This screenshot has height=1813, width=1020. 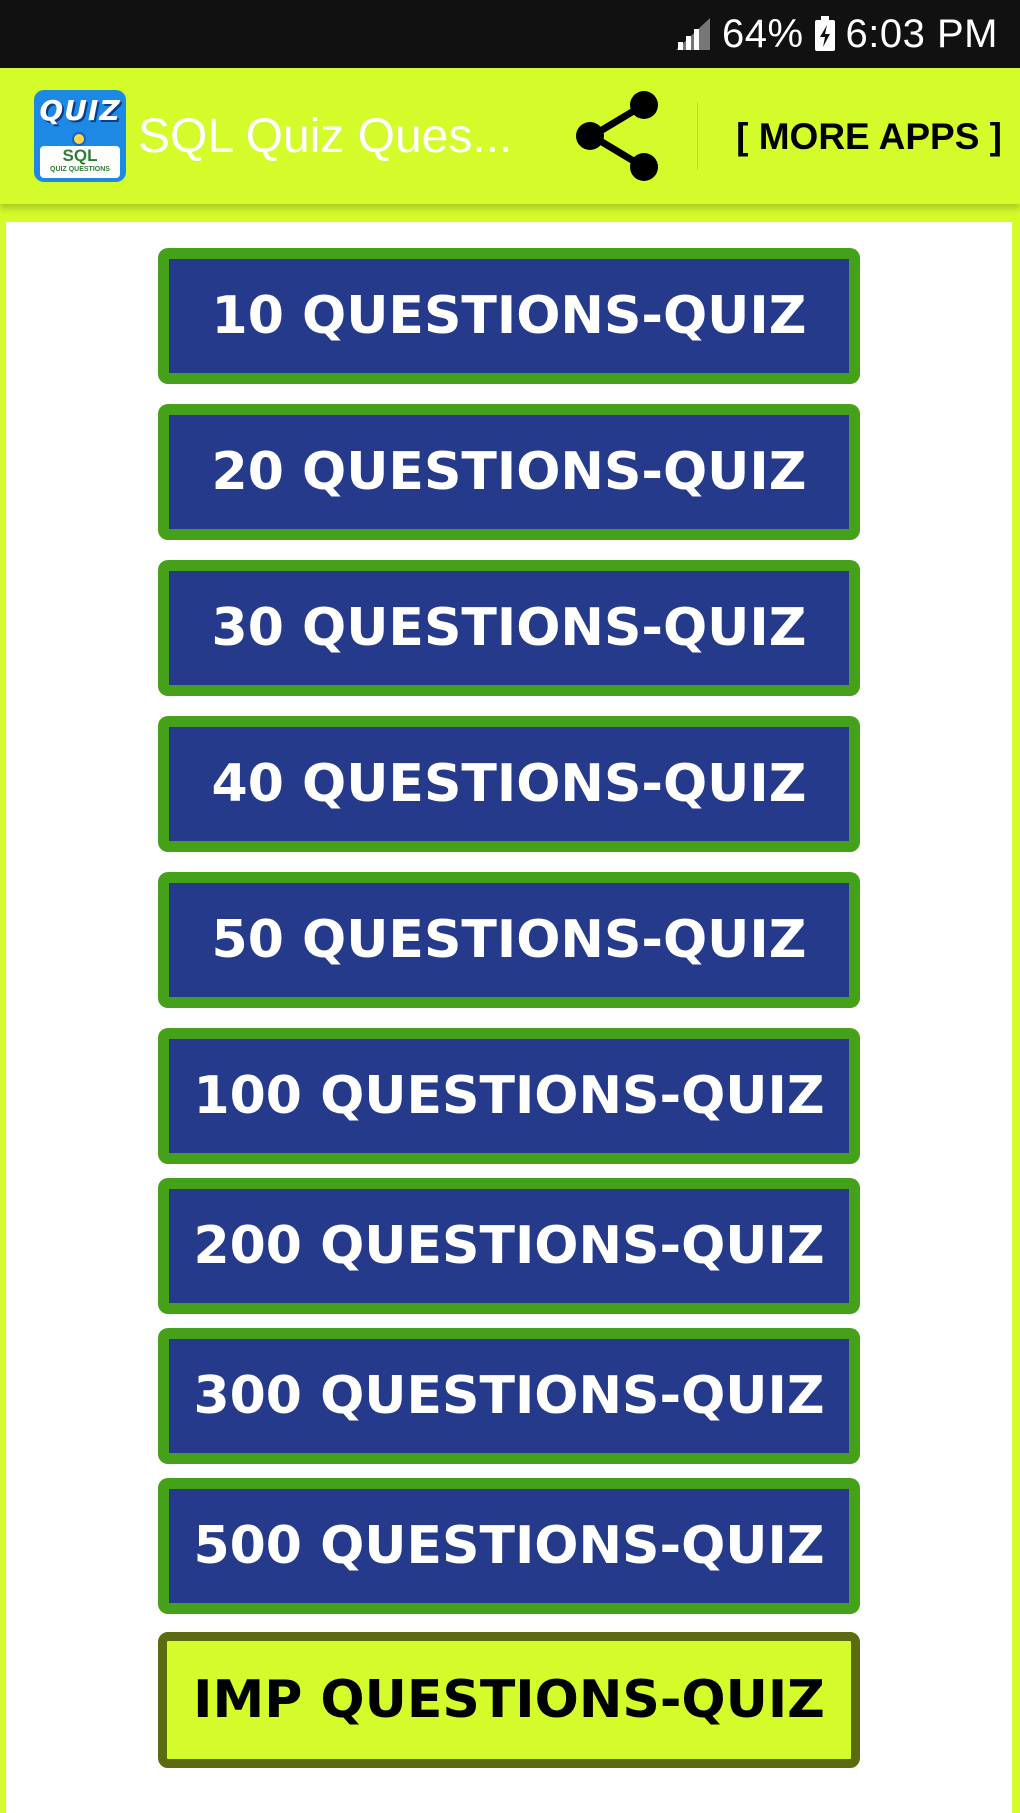 What do you see at coordinates (509, 1246) in the screenshot?
I see `quiz-200-button: 200 QUESTIONS-QUIZ` at bounding box center [509, 1246].